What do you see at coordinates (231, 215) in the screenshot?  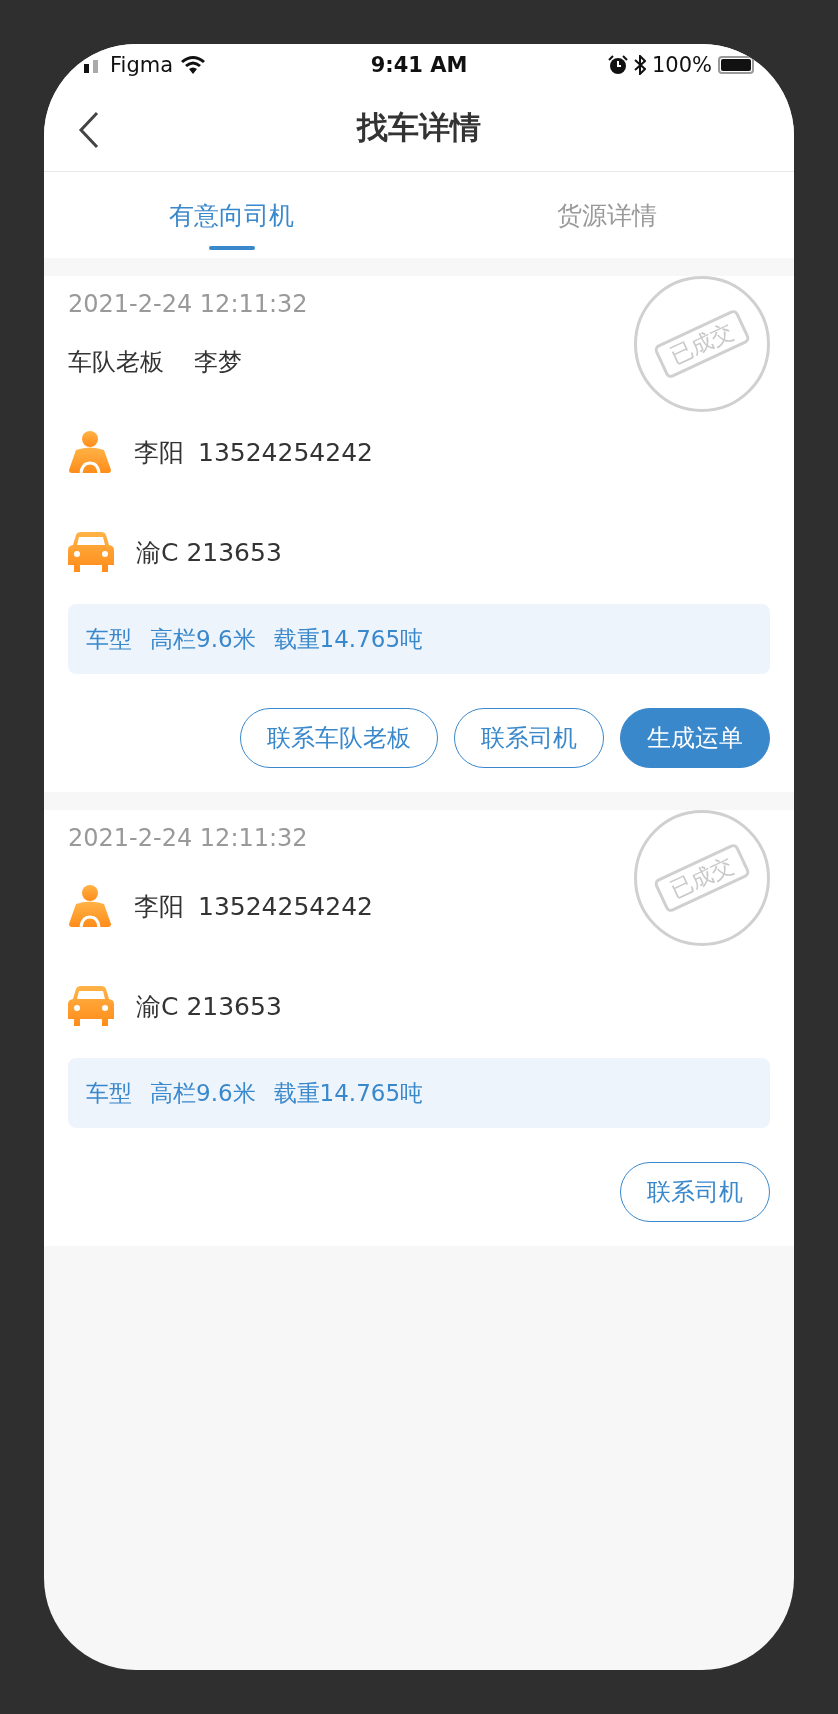 I see `tab: 有意向司机` at bounding box center [231, 215].